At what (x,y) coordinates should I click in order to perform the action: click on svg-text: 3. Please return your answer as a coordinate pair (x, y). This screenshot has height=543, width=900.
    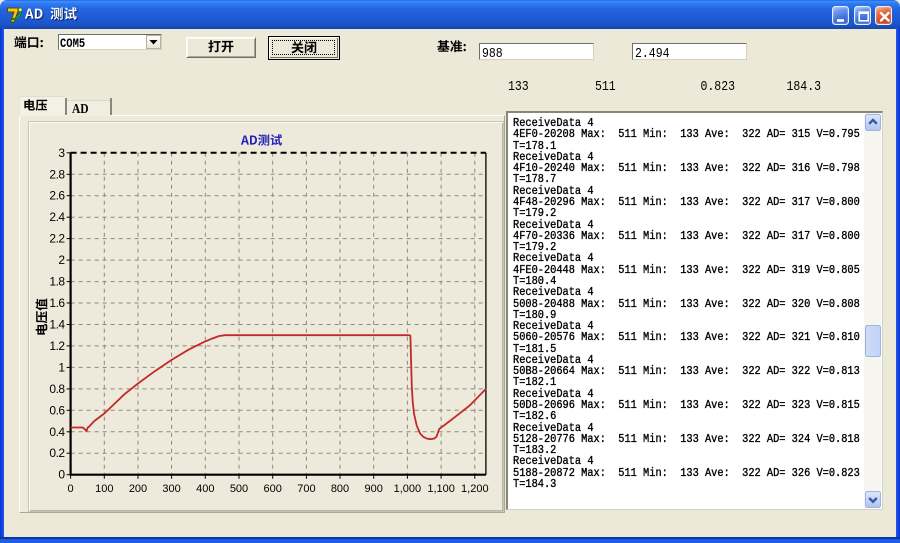
    Looking at the image, I should click on (61, 153).